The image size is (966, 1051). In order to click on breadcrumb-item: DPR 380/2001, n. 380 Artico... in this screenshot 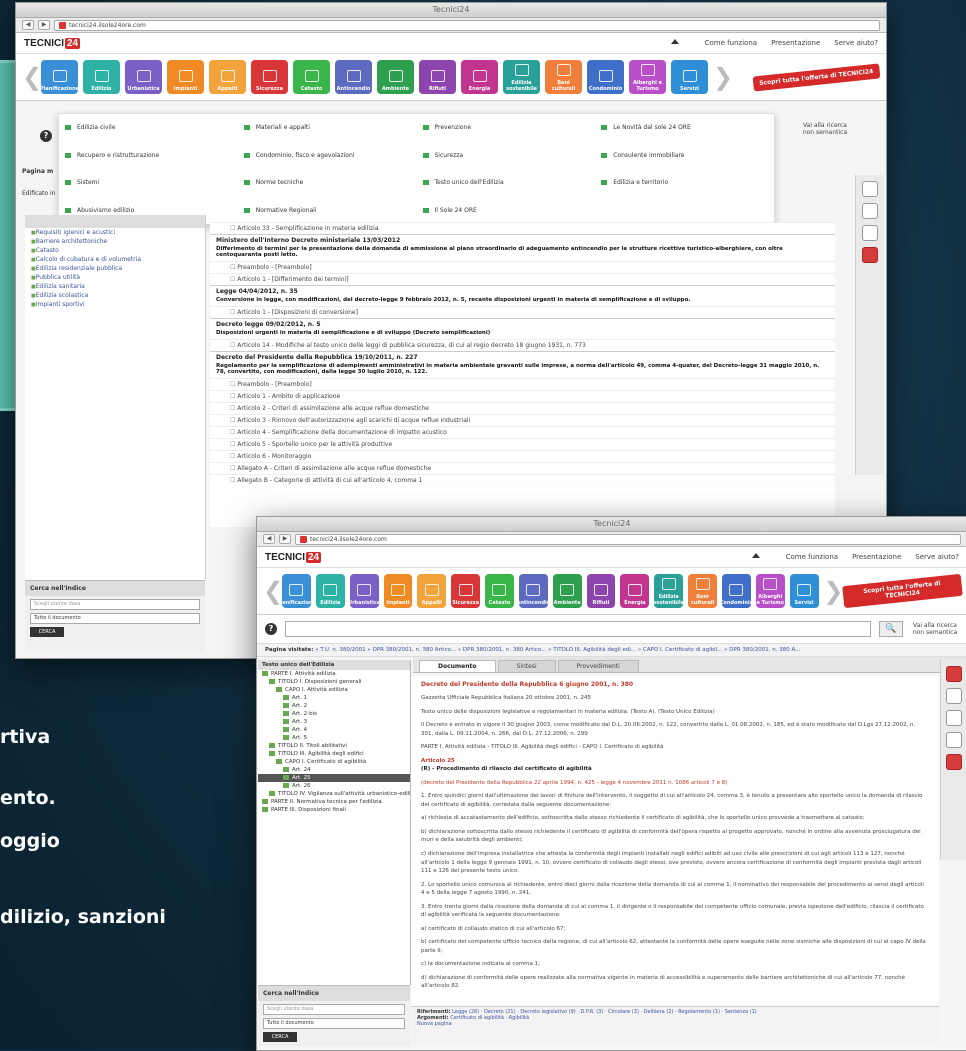, I will do `click(414, 650)`.